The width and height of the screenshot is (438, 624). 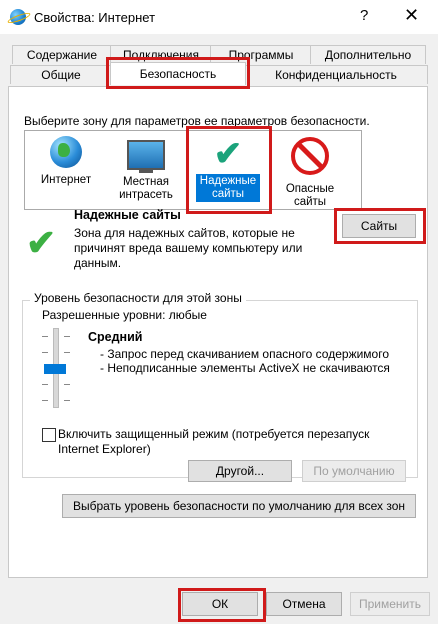 I want to click on tab-security: Безопасность, so click(x=178, y=73).